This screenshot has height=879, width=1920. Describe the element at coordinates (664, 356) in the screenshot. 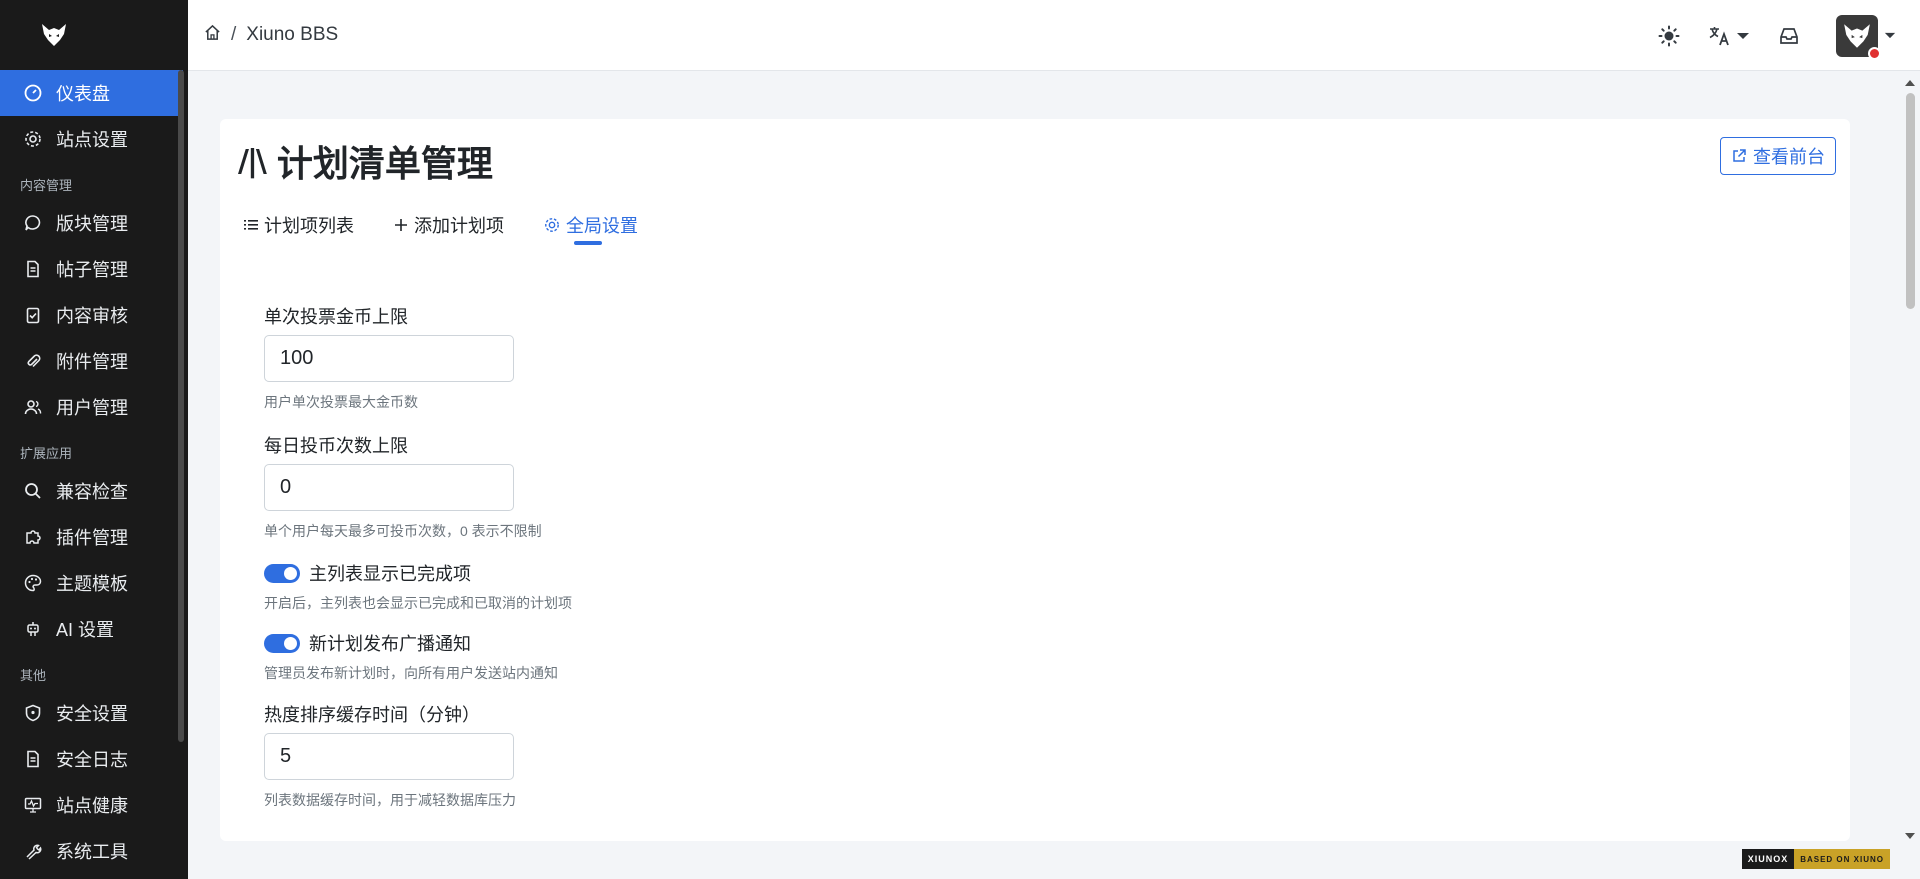

I see `vote-limit-group: 单次投票金币上限 用户单次投票最大金币数` at that location.